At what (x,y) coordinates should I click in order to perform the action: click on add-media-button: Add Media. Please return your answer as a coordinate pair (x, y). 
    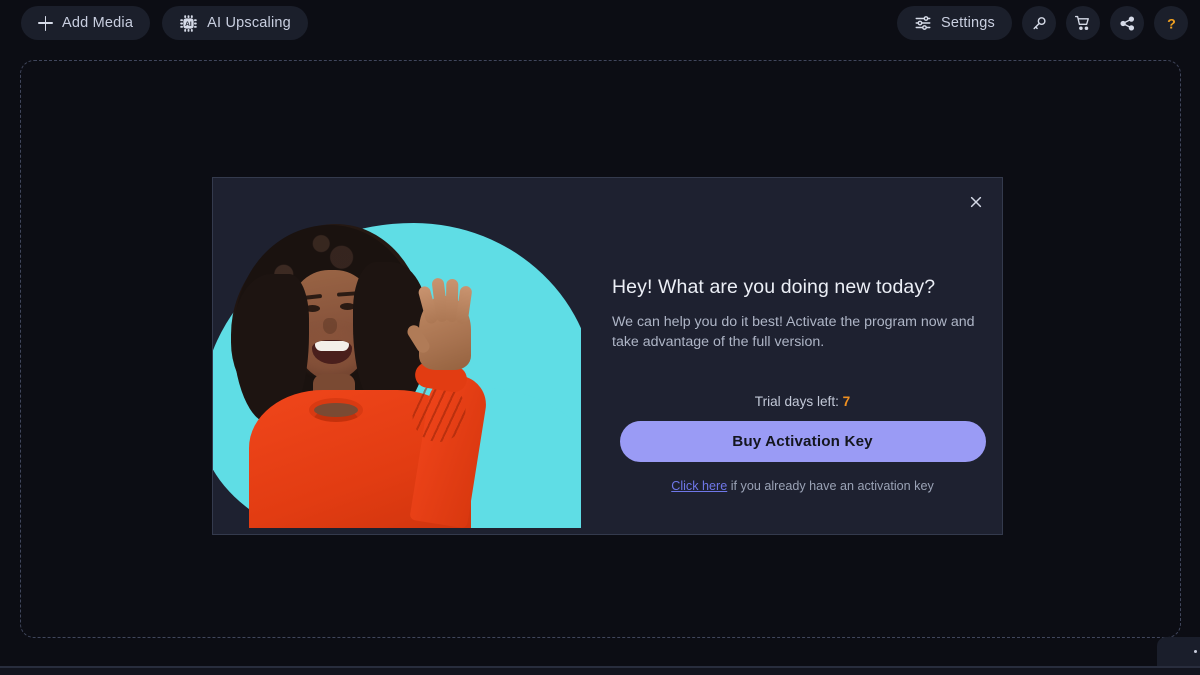
    Looking at the image, I should click on (86, 23).